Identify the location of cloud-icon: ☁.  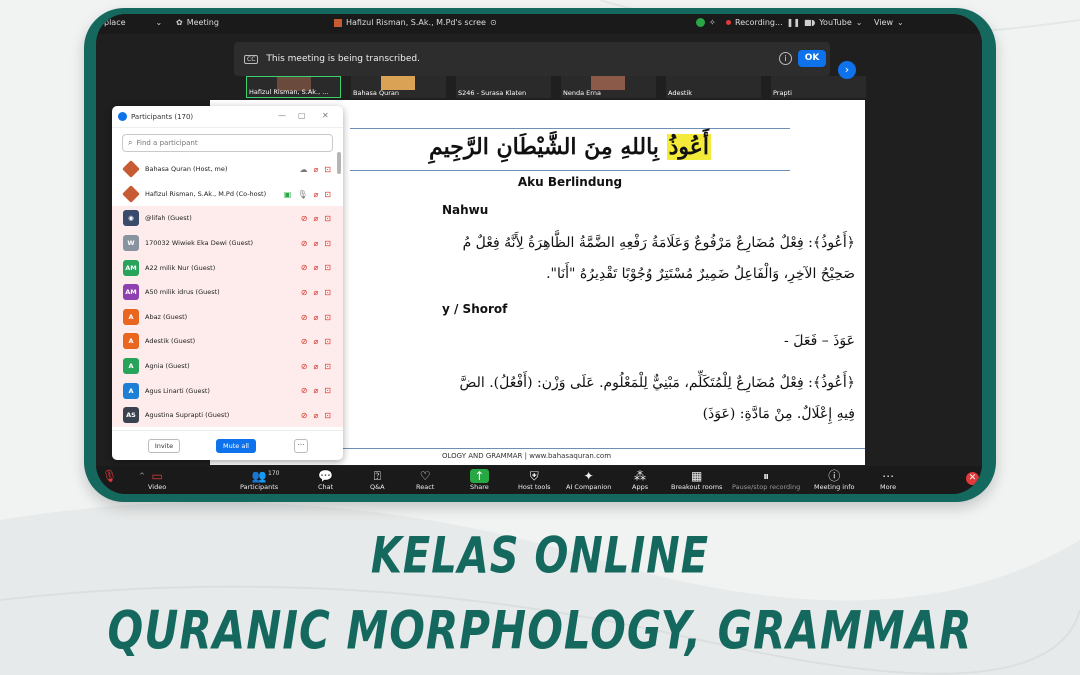
(303, 169).